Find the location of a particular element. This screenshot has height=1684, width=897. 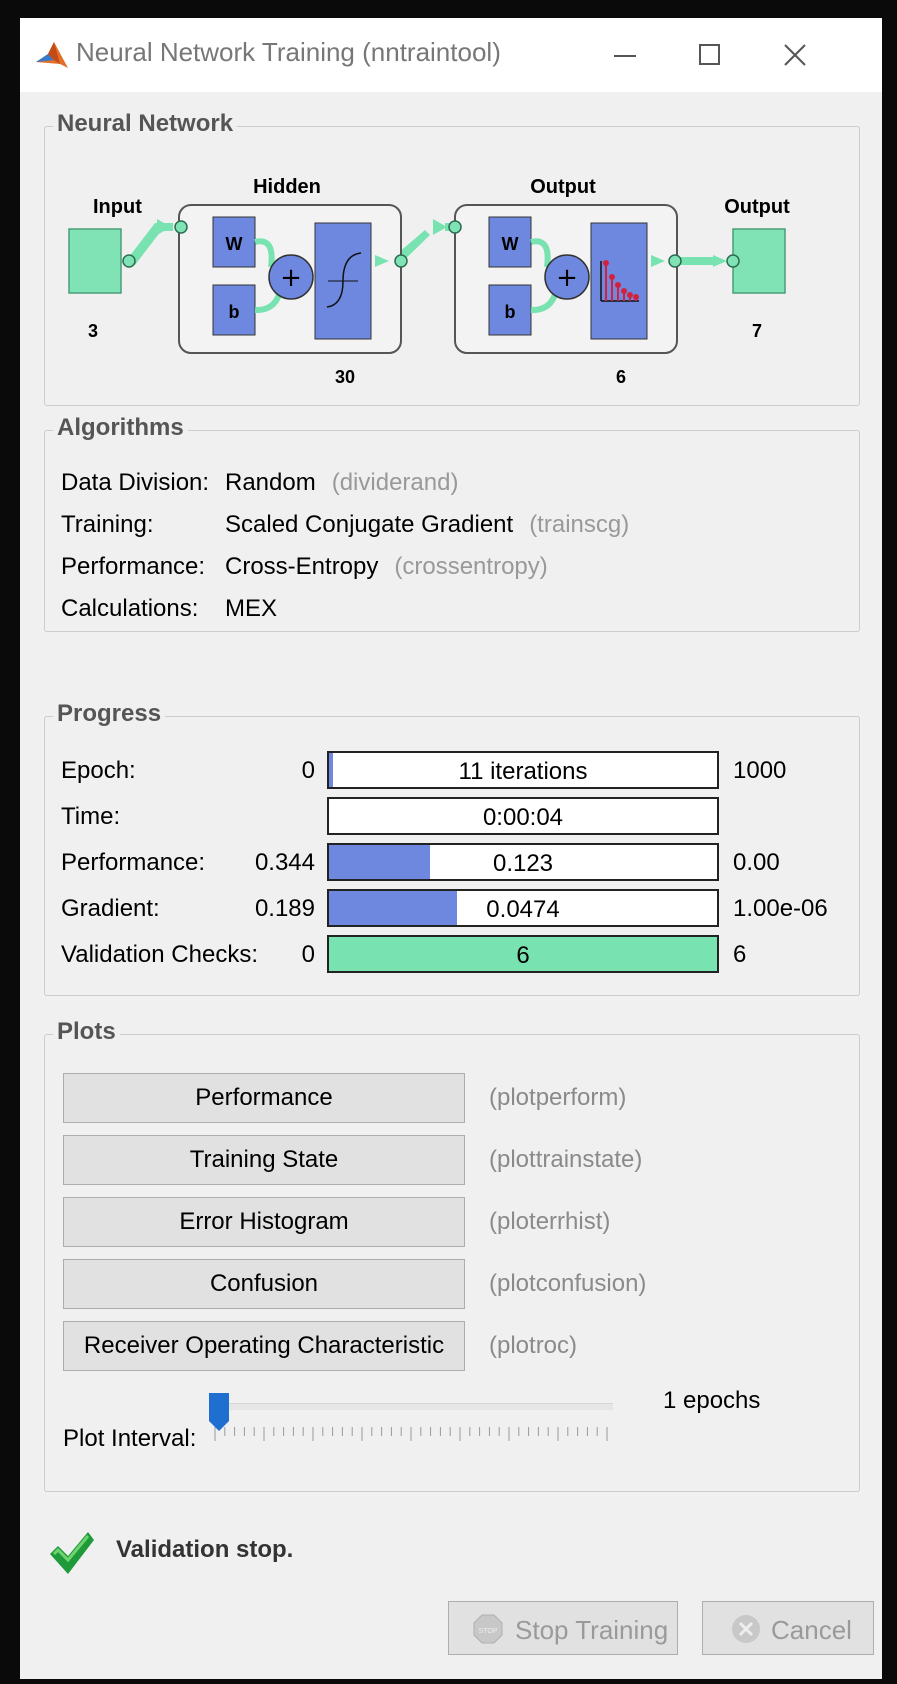

algo-label: Performance: is located at coordinates (133, 566).